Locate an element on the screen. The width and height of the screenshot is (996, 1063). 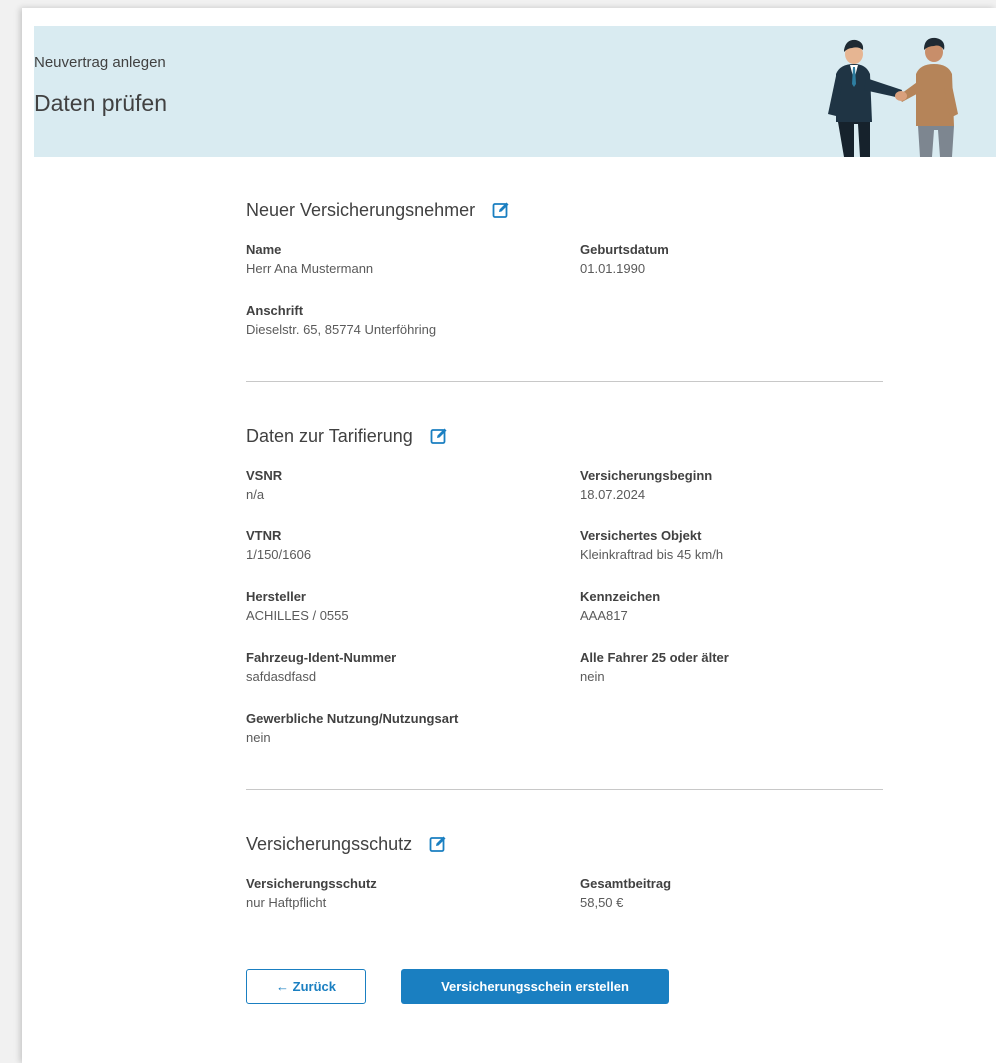
field-vsnr: VSNR n/a is located at coordinates (264, 485).